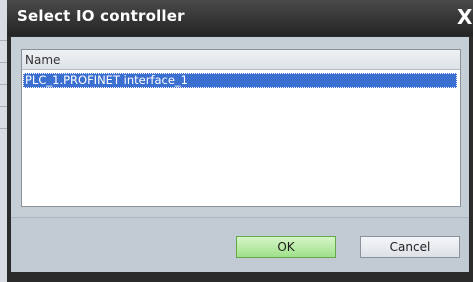  What do you see at coordinates (286, 247) in the screenshot?
I see `ok-button: OK` at bounding box center [286, 247].